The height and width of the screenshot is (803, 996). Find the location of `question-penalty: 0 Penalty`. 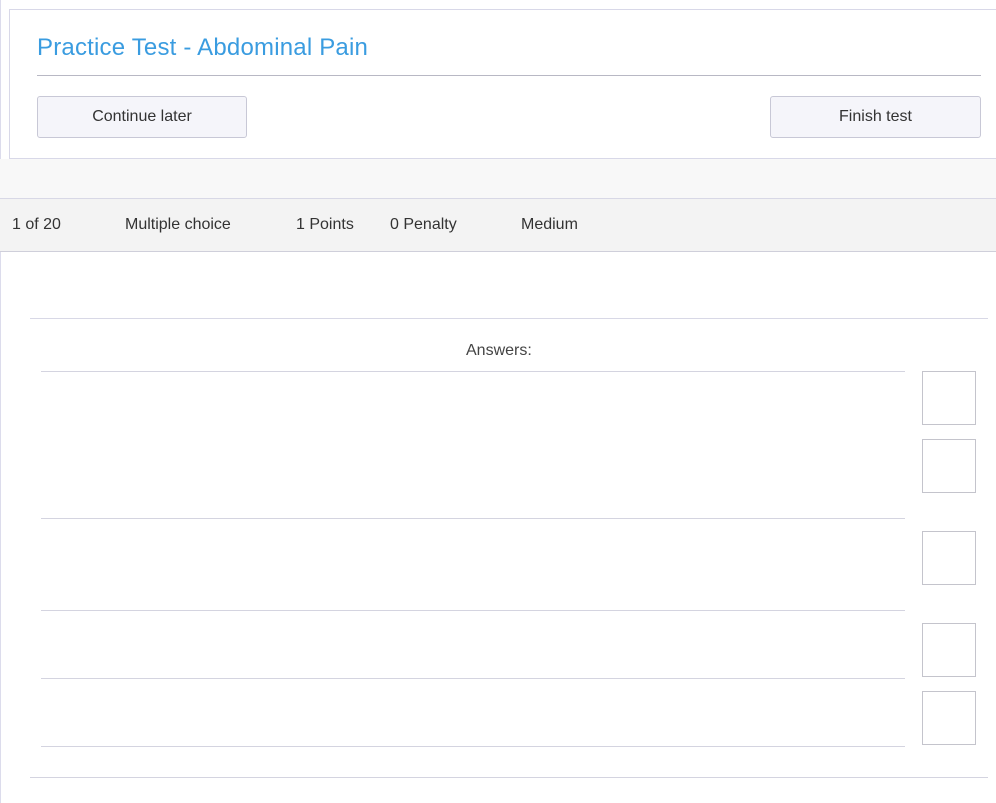

question-penalty: 0 Penalty is located at coordinates (423, 224).